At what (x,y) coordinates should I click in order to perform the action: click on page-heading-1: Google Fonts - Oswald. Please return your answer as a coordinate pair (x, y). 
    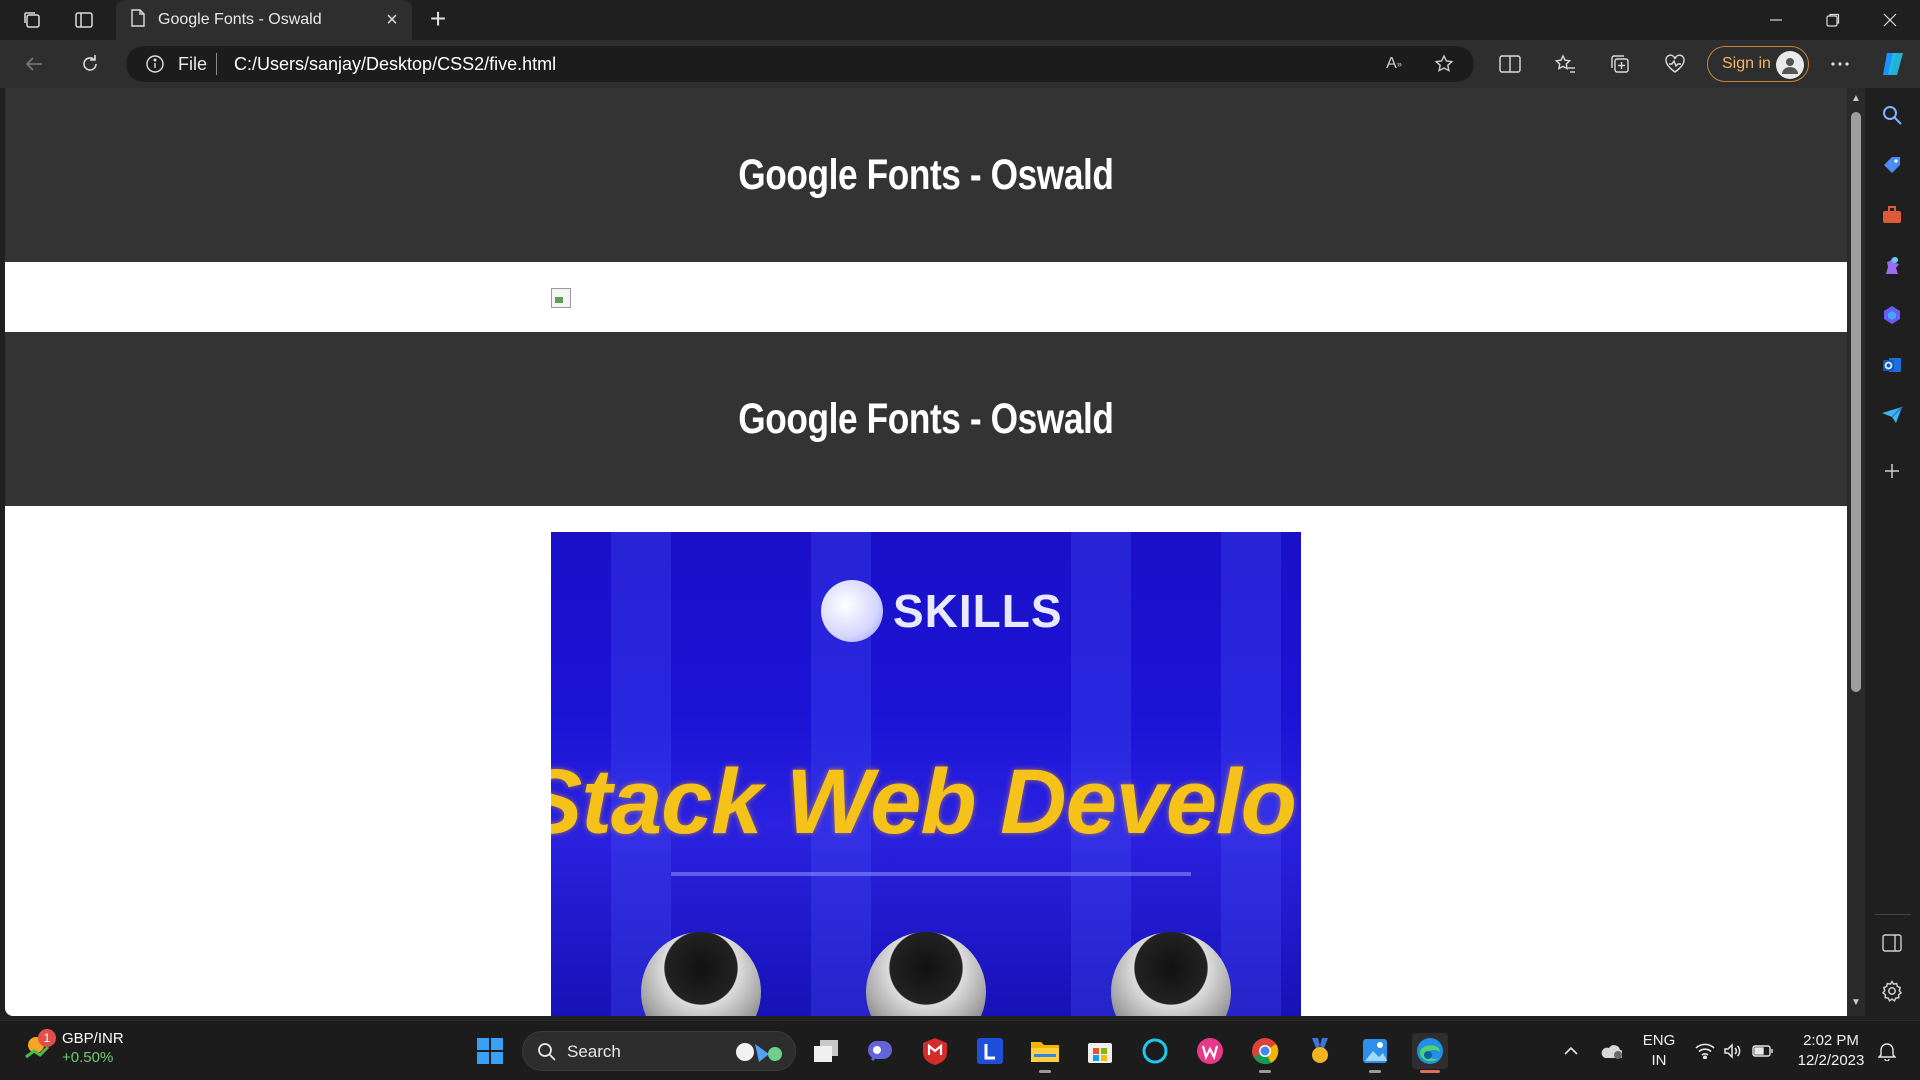
    Looking at the image, I should click on (926, 174).